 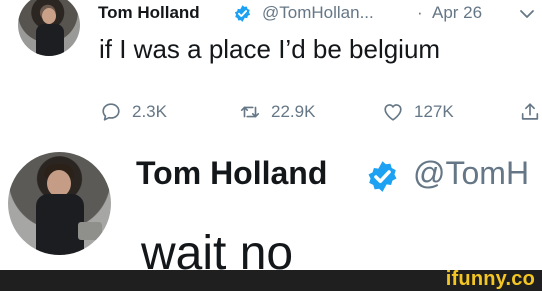 I want to click on ifunny-watermark: ifunny.co, so click(x=490, y=279).